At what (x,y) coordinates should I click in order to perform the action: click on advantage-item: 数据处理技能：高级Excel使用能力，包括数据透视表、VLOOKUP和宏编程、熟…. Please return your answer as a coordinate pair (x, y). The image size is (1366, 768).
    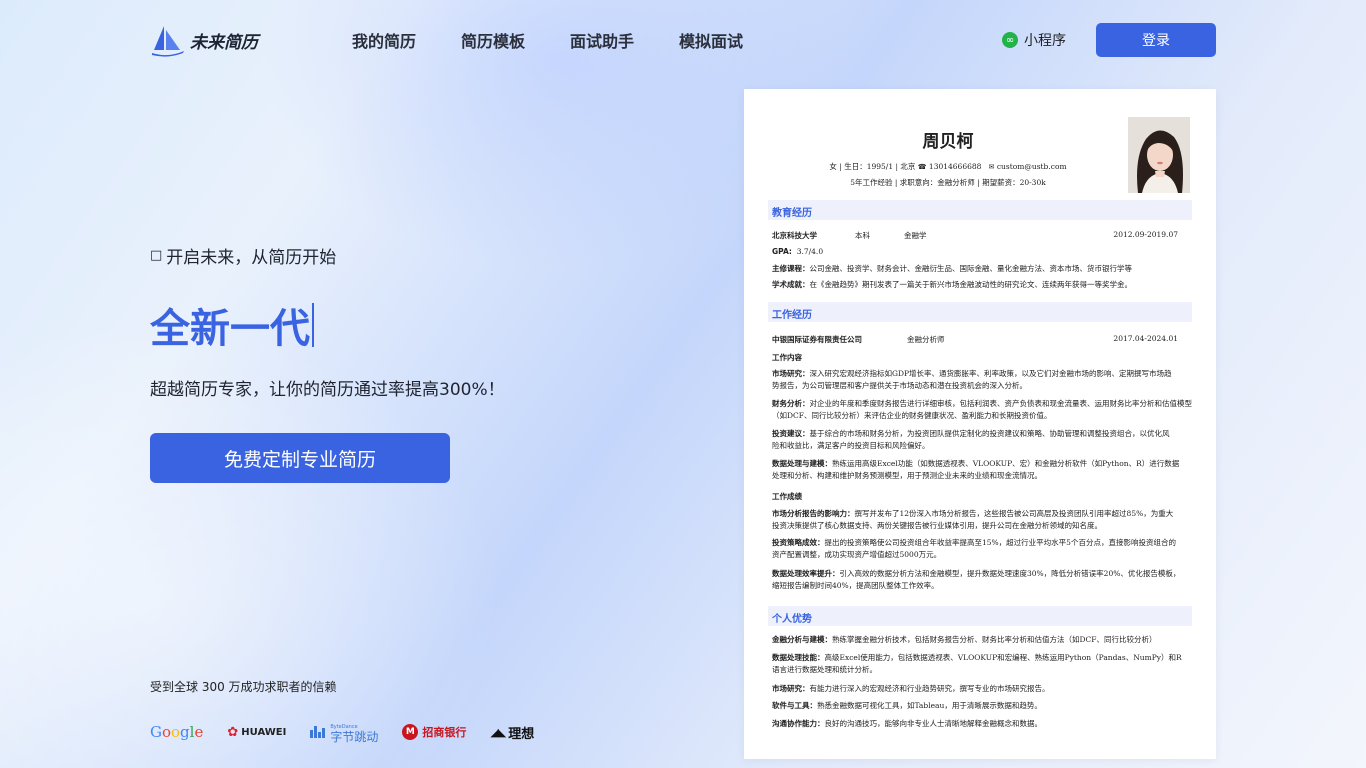
    Looking at the image, I should click on (977, 663).